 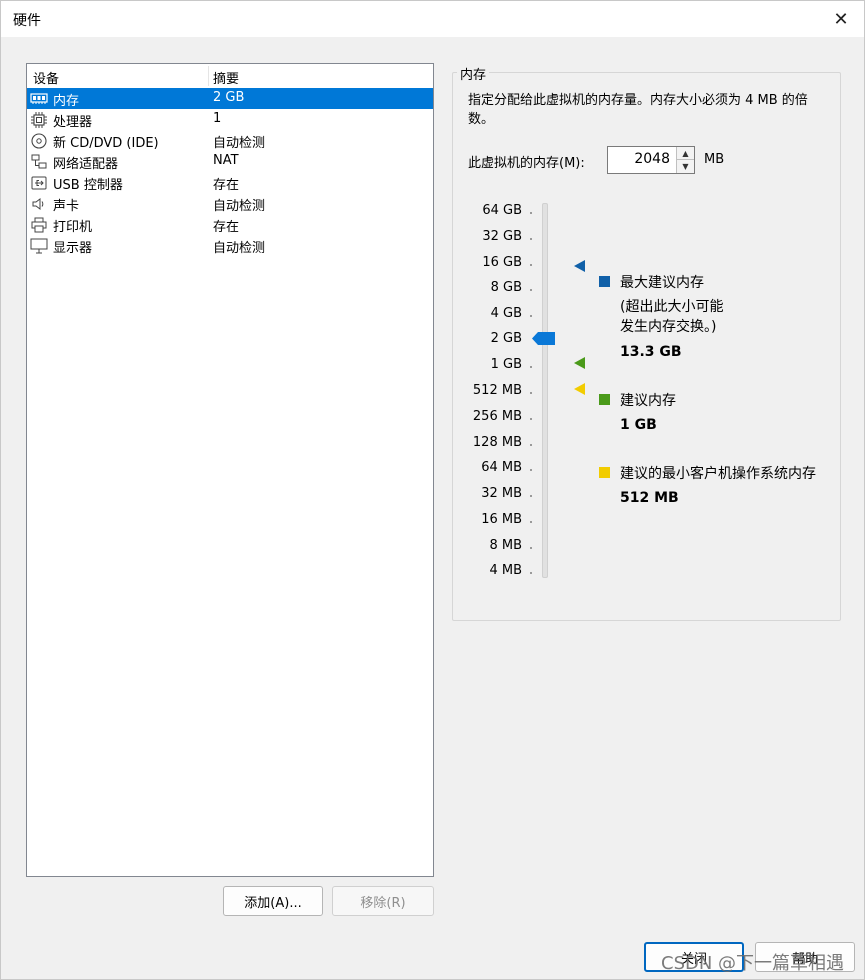 What do you see at coordinates (383, 901) in the screenshot?
I see `remove-button: 移除(R)` at bounding box center [383, 901].